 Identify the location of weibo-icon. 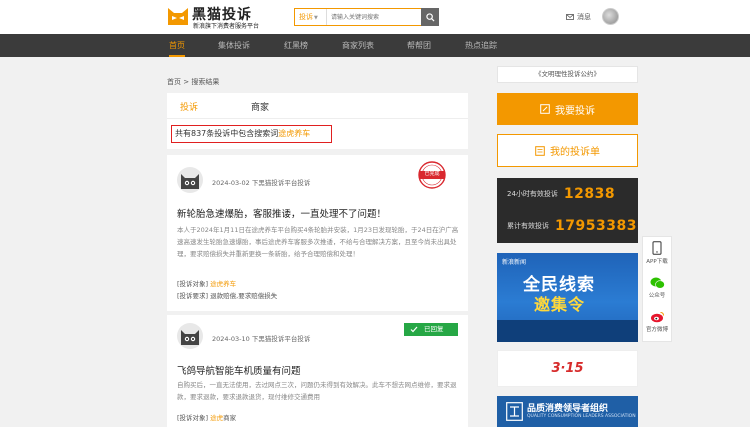
(657, 317).